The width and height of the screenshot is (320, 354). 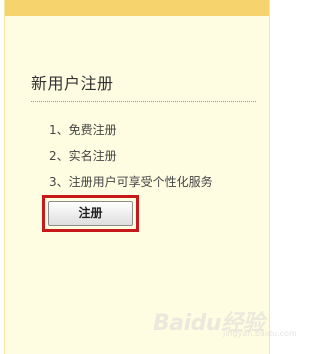 What do you see at coordinates (143, 101) in the screenshot?
I see `dotted-divider` at bounding box center [143, 101].